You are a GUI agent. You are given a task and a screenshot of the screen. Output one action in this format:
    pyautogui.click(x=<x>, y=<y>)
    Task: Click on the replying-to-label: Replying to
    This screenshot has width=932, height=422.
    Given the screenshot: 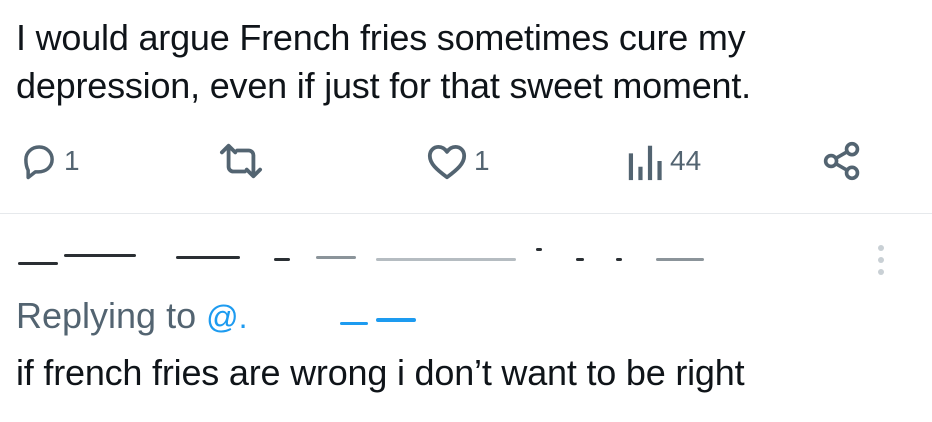 What is the action you would take?
    pyautogui.click(x=106, y=315)
    